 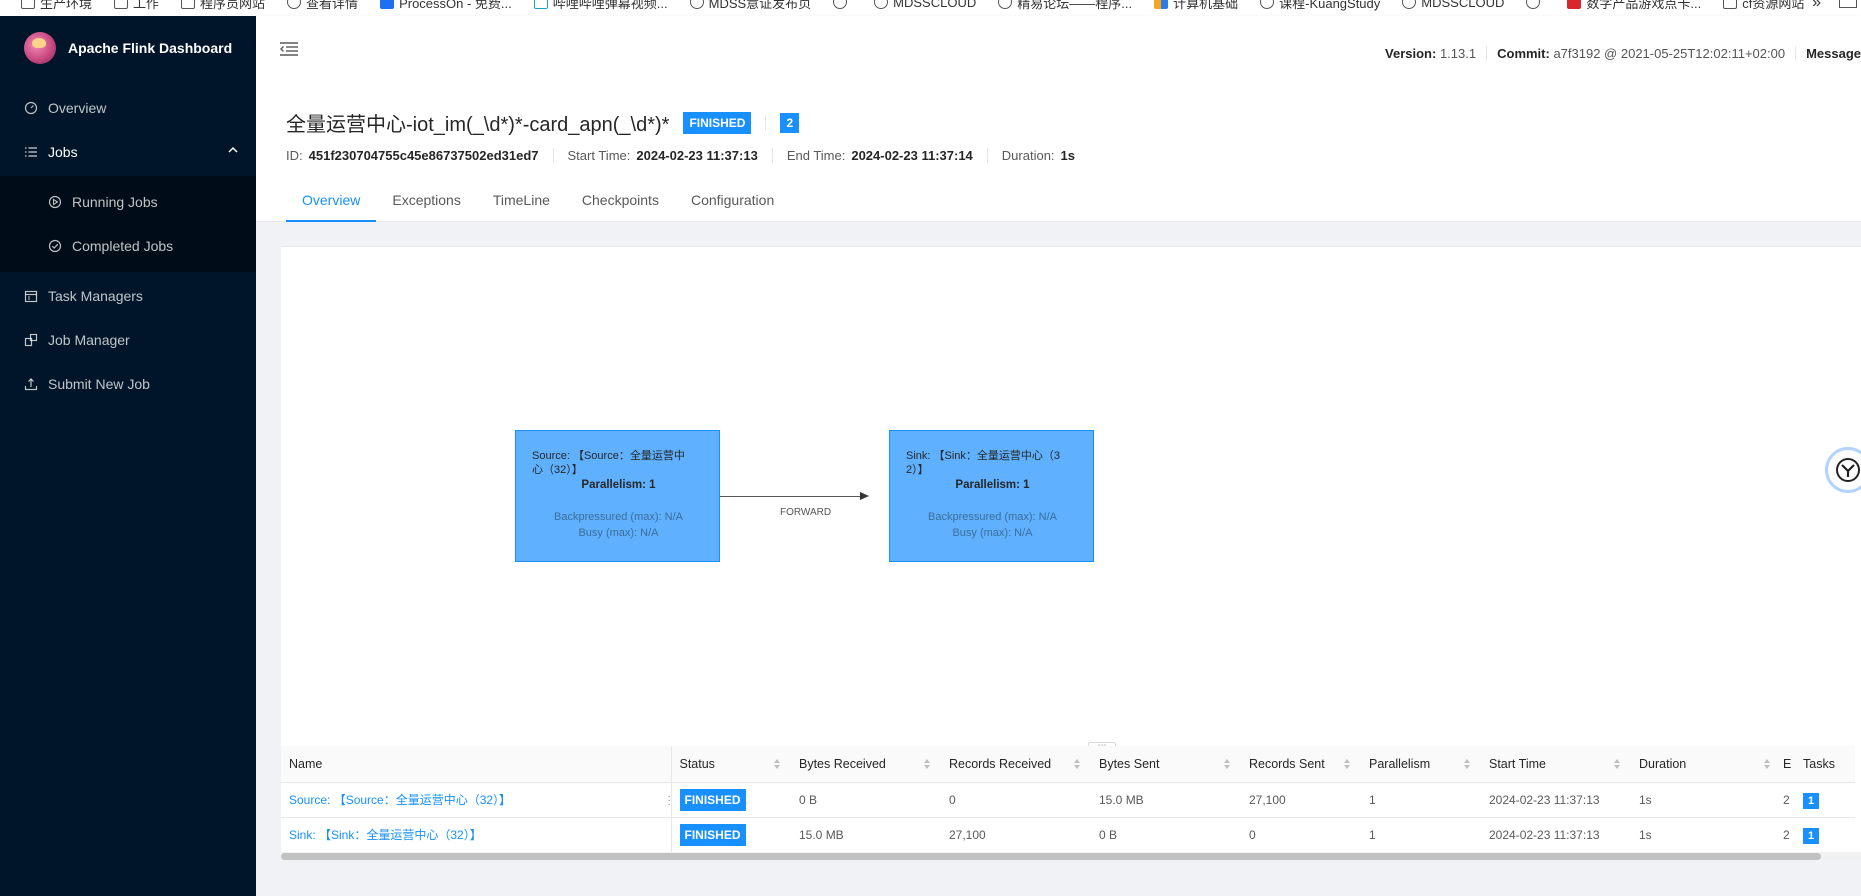 What do you see at coordinates (751, 6) in the screenshot?
I see `bookmark: MDSS意证发布页` at bounding box center [751, 6].